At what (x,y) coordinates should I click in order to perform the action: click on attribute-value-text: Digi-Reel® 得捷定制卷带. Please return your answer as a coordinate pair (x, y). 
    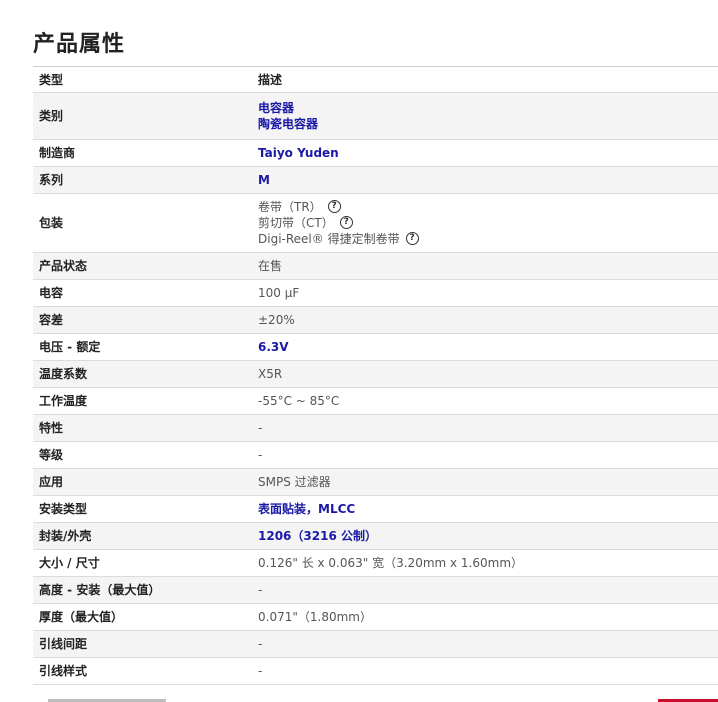
    Looking at the image, I should click on (329, 239).